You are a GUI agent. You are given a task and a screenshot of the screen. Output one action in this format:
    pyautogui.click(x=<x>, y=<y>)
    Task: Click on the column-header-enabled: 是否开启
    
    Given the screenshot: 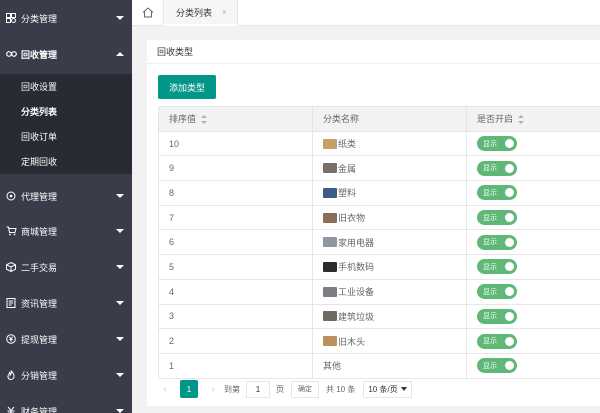 What is the action you would take?
    pyautogui.click(x=533, y=119)
    